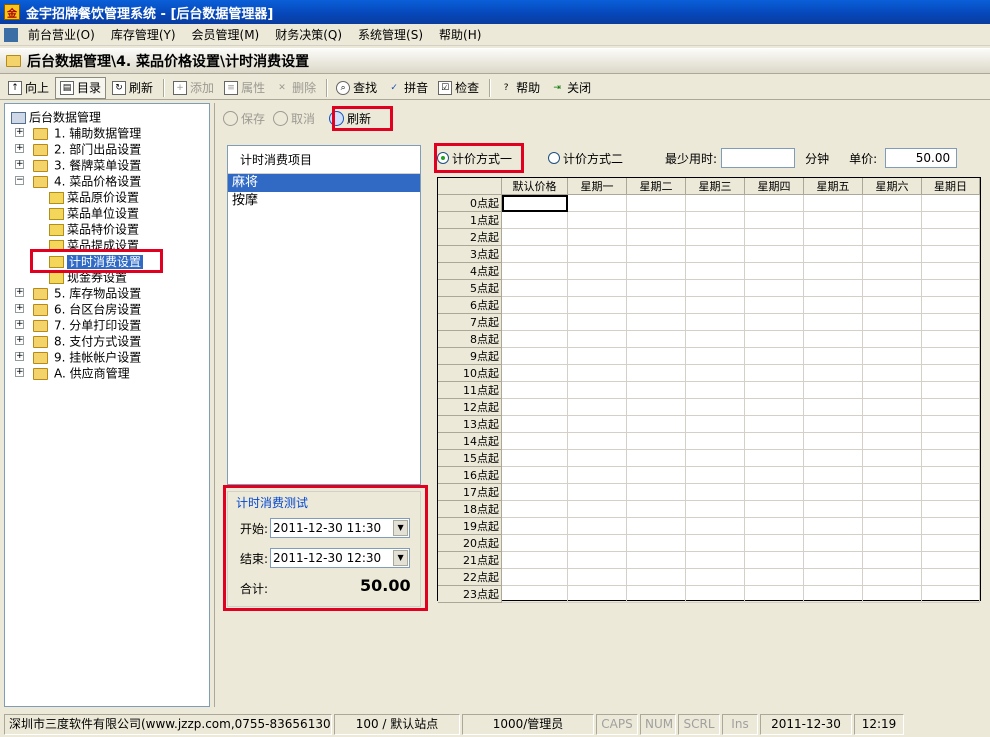 The height and width of the screenshot is (737, 990). I want to click on menu-member: 会员管理(M), so click(226, 35).